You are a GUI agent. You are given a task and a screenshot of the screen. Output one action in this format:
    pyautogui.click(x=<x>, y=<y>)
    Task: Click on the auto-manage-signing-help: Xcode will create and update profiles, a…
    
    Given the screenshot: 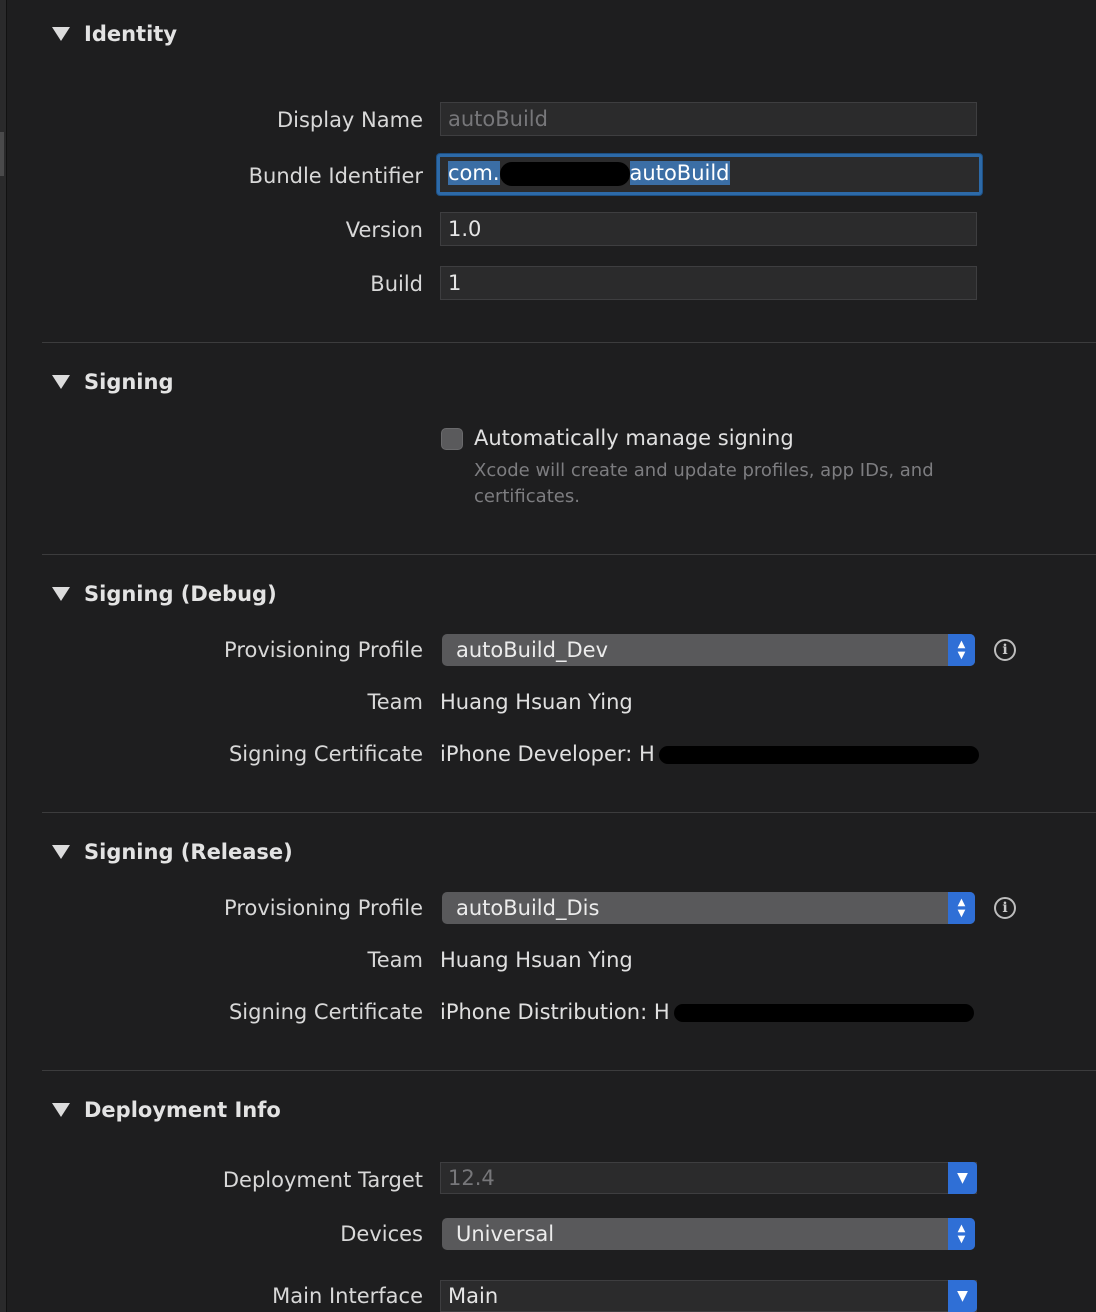 What is the action you would take?
    pyautogui.click(x=704, y=483)
    